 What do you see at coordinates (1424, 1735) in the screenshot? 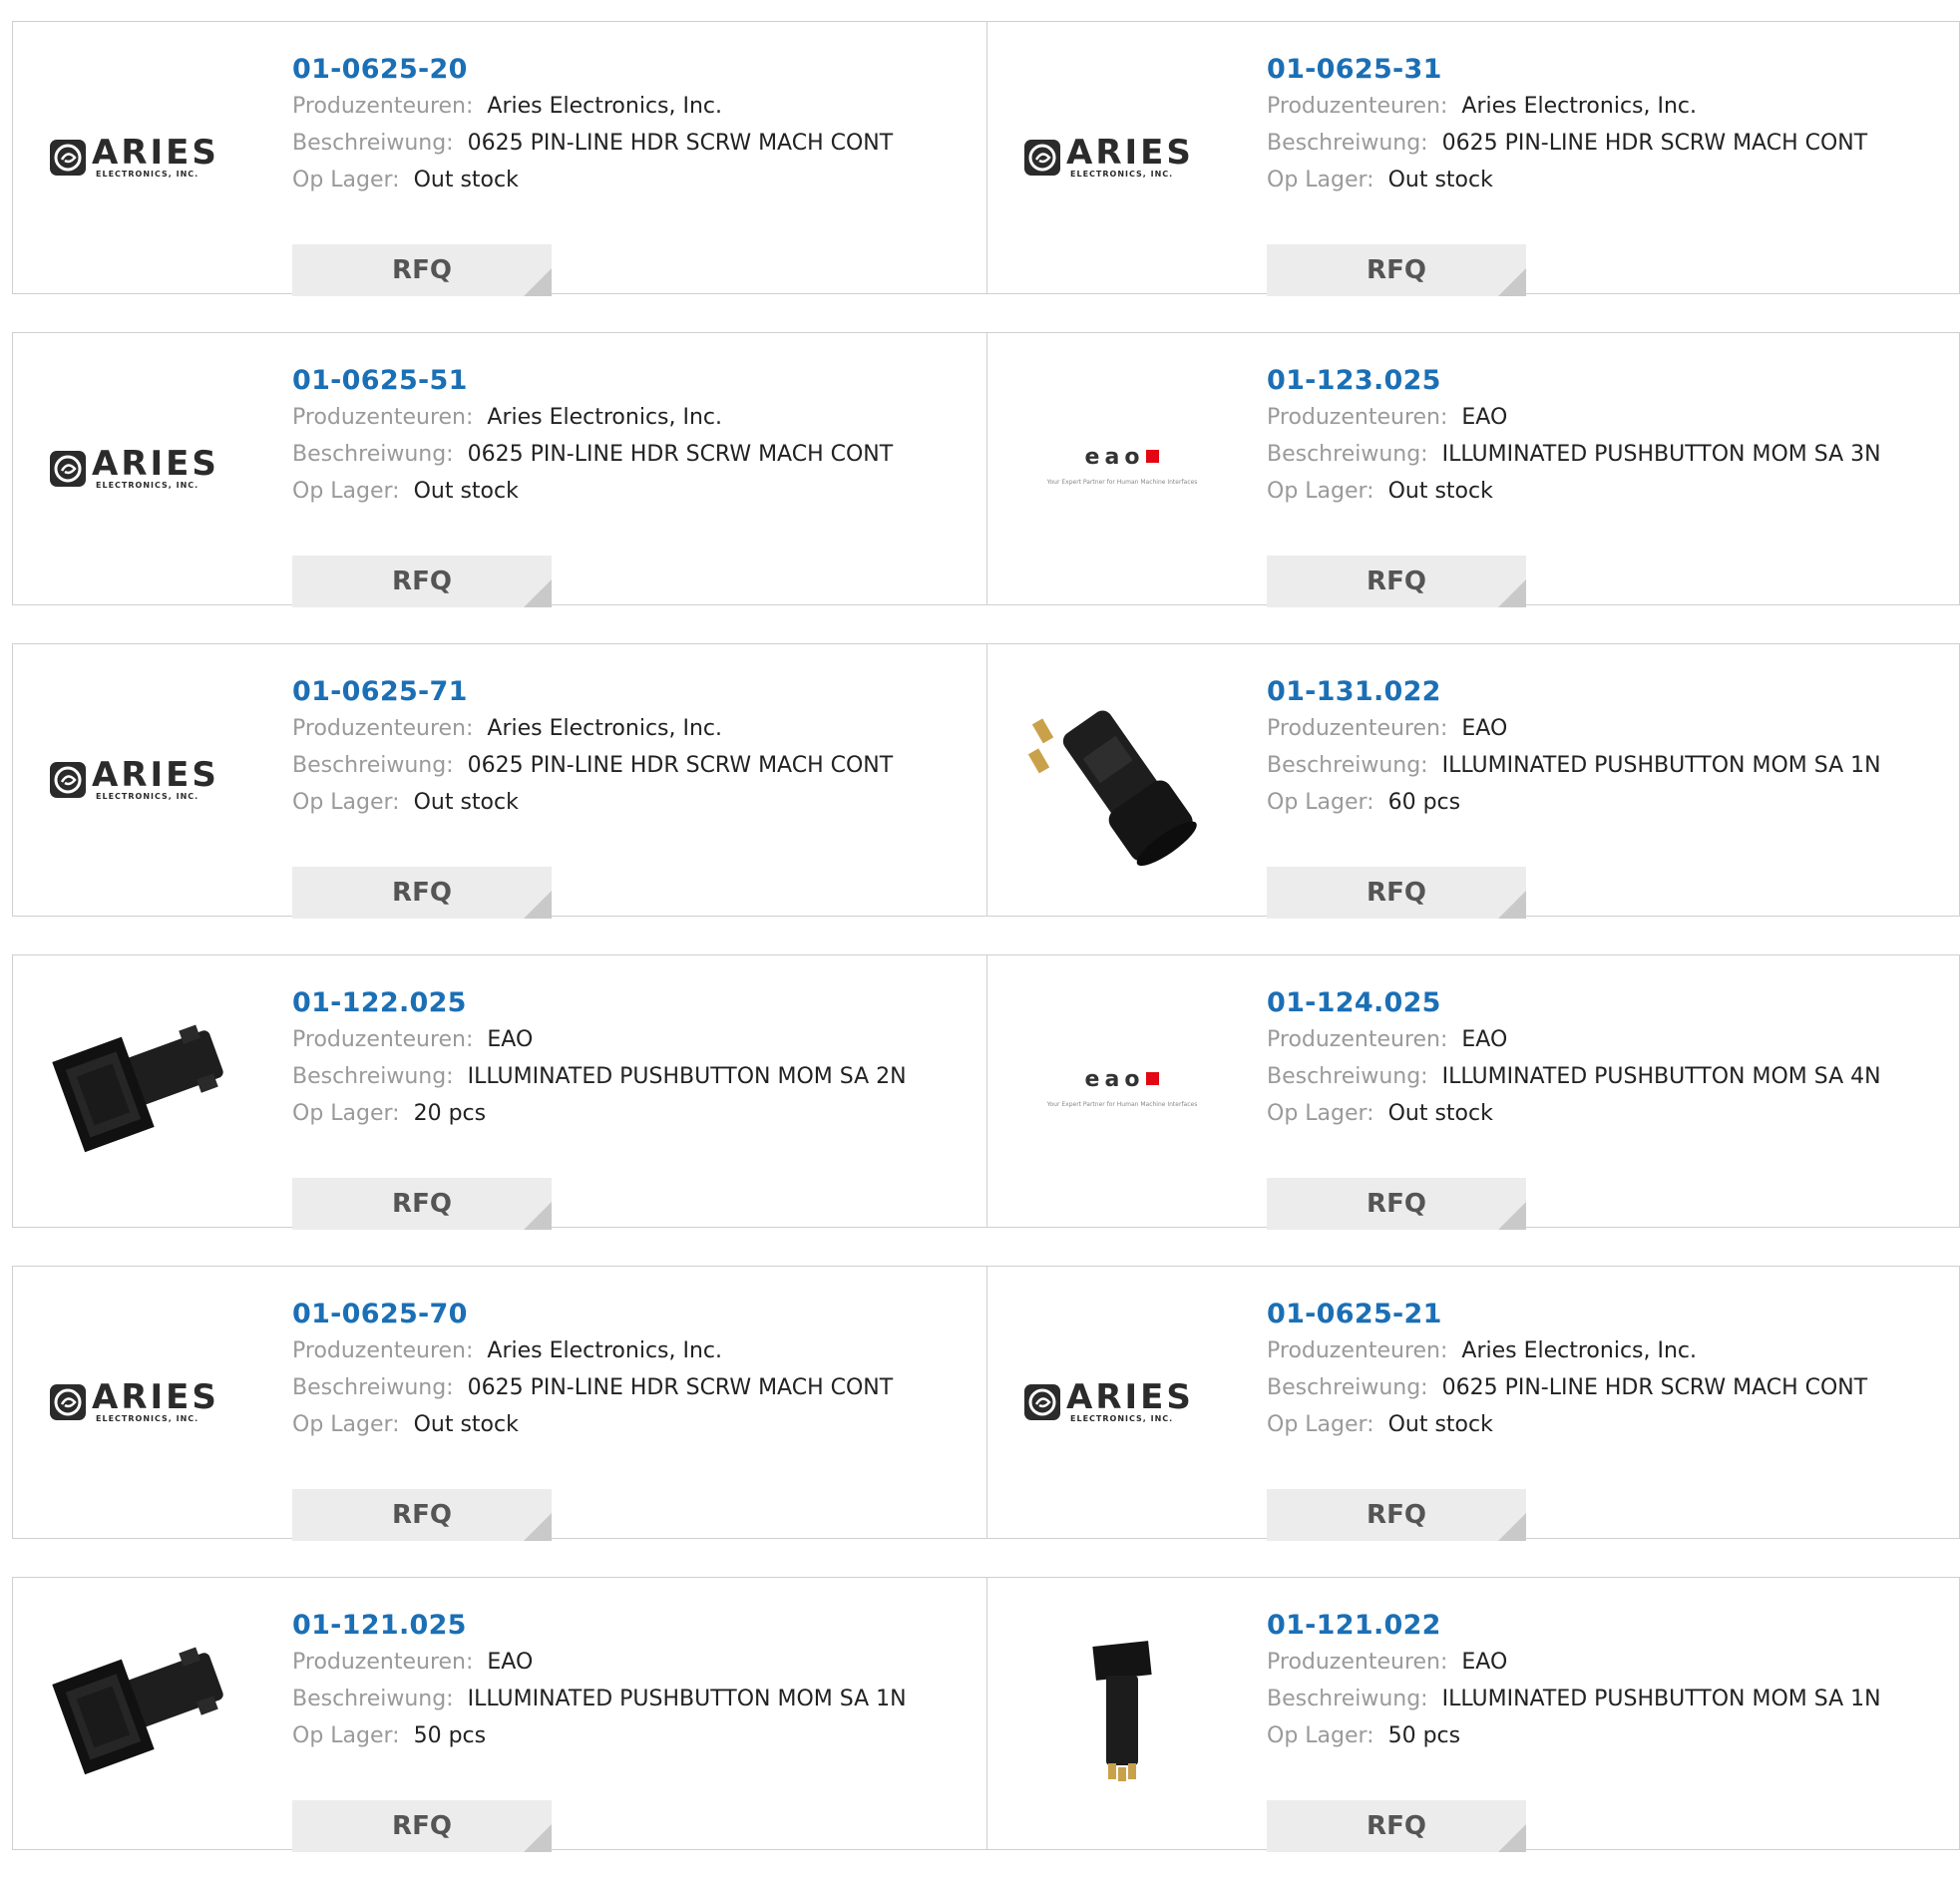
I see `stock-value: 50 pcs` at bounding box center [1424, 1735].